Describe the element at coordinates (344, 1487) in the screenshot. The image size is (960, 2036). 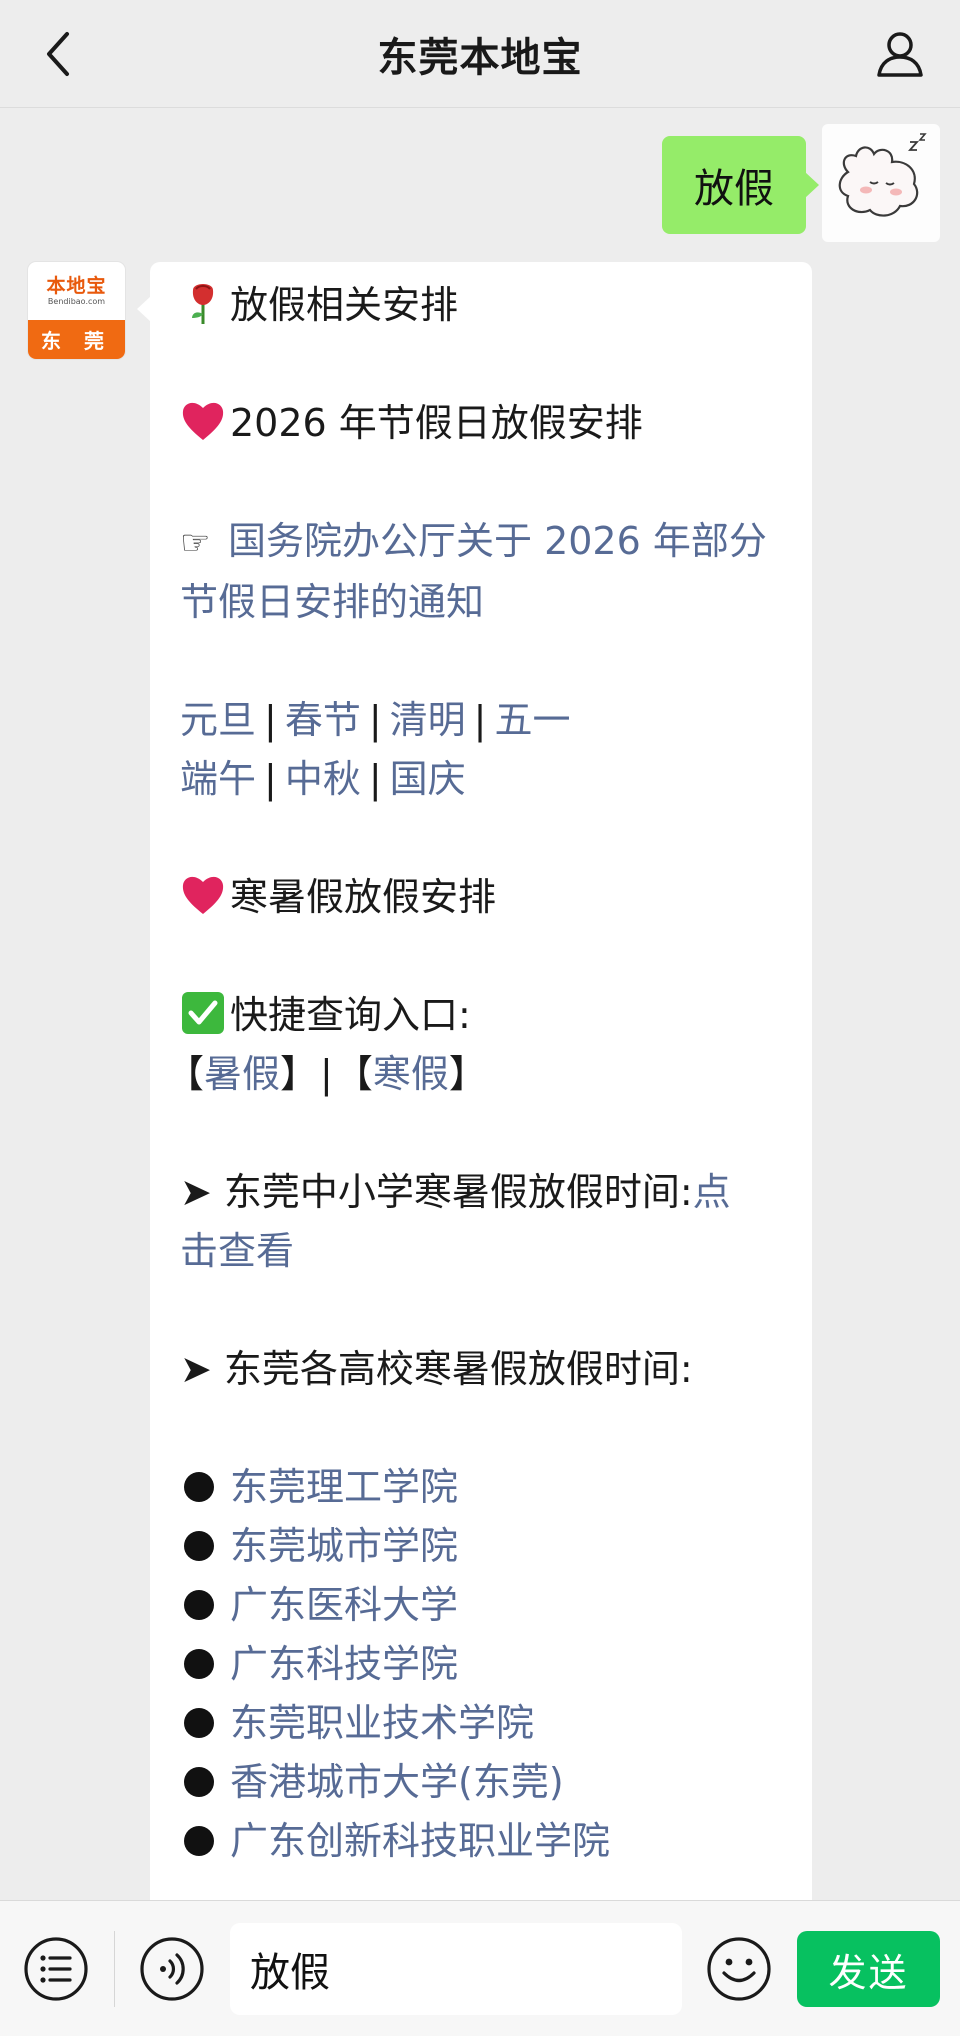
I see `university-link: 东莞理工学院` at that location.